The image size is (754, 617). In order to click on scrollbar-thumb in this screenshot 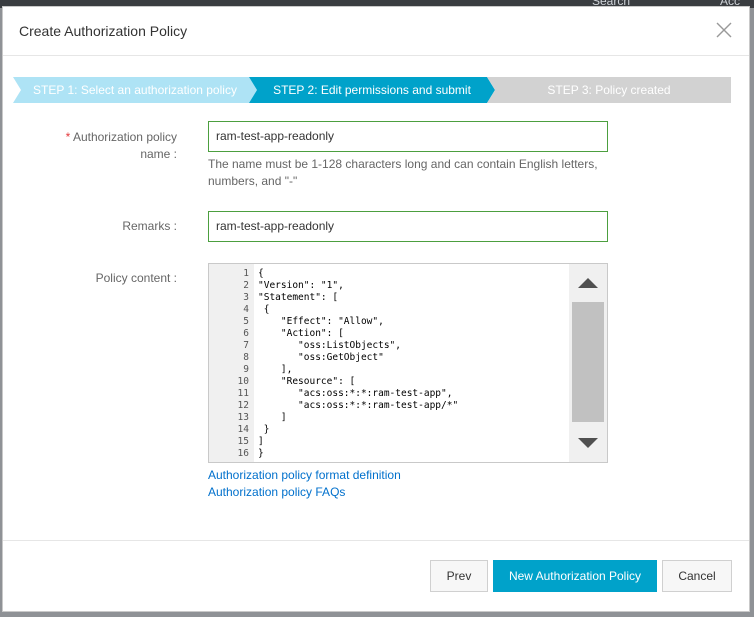, I will do `click(588, 362)`.